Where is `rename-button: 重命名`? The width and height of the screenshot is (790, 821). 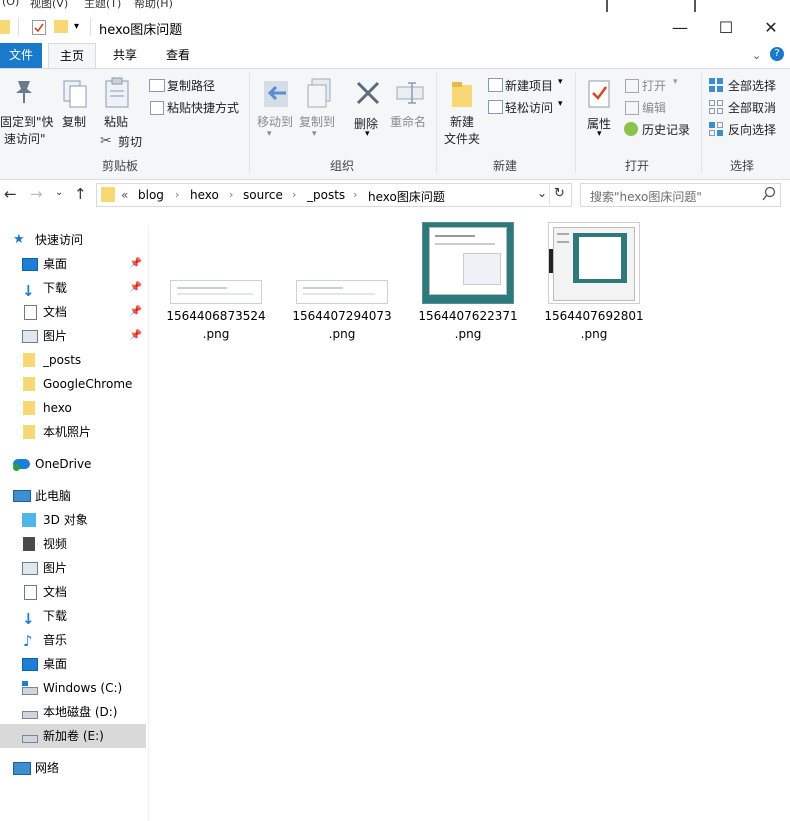
rename-button: 重命名 is located at coordinates (408, 121).